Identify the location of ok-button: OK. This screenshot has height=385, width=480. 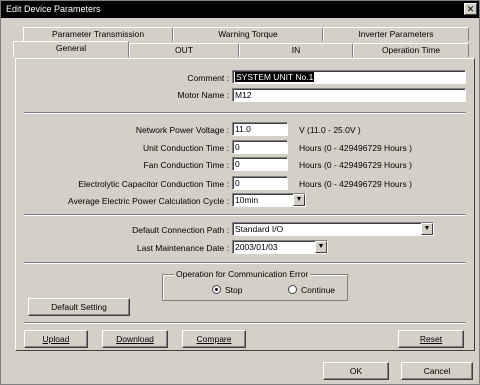
(356, 371).